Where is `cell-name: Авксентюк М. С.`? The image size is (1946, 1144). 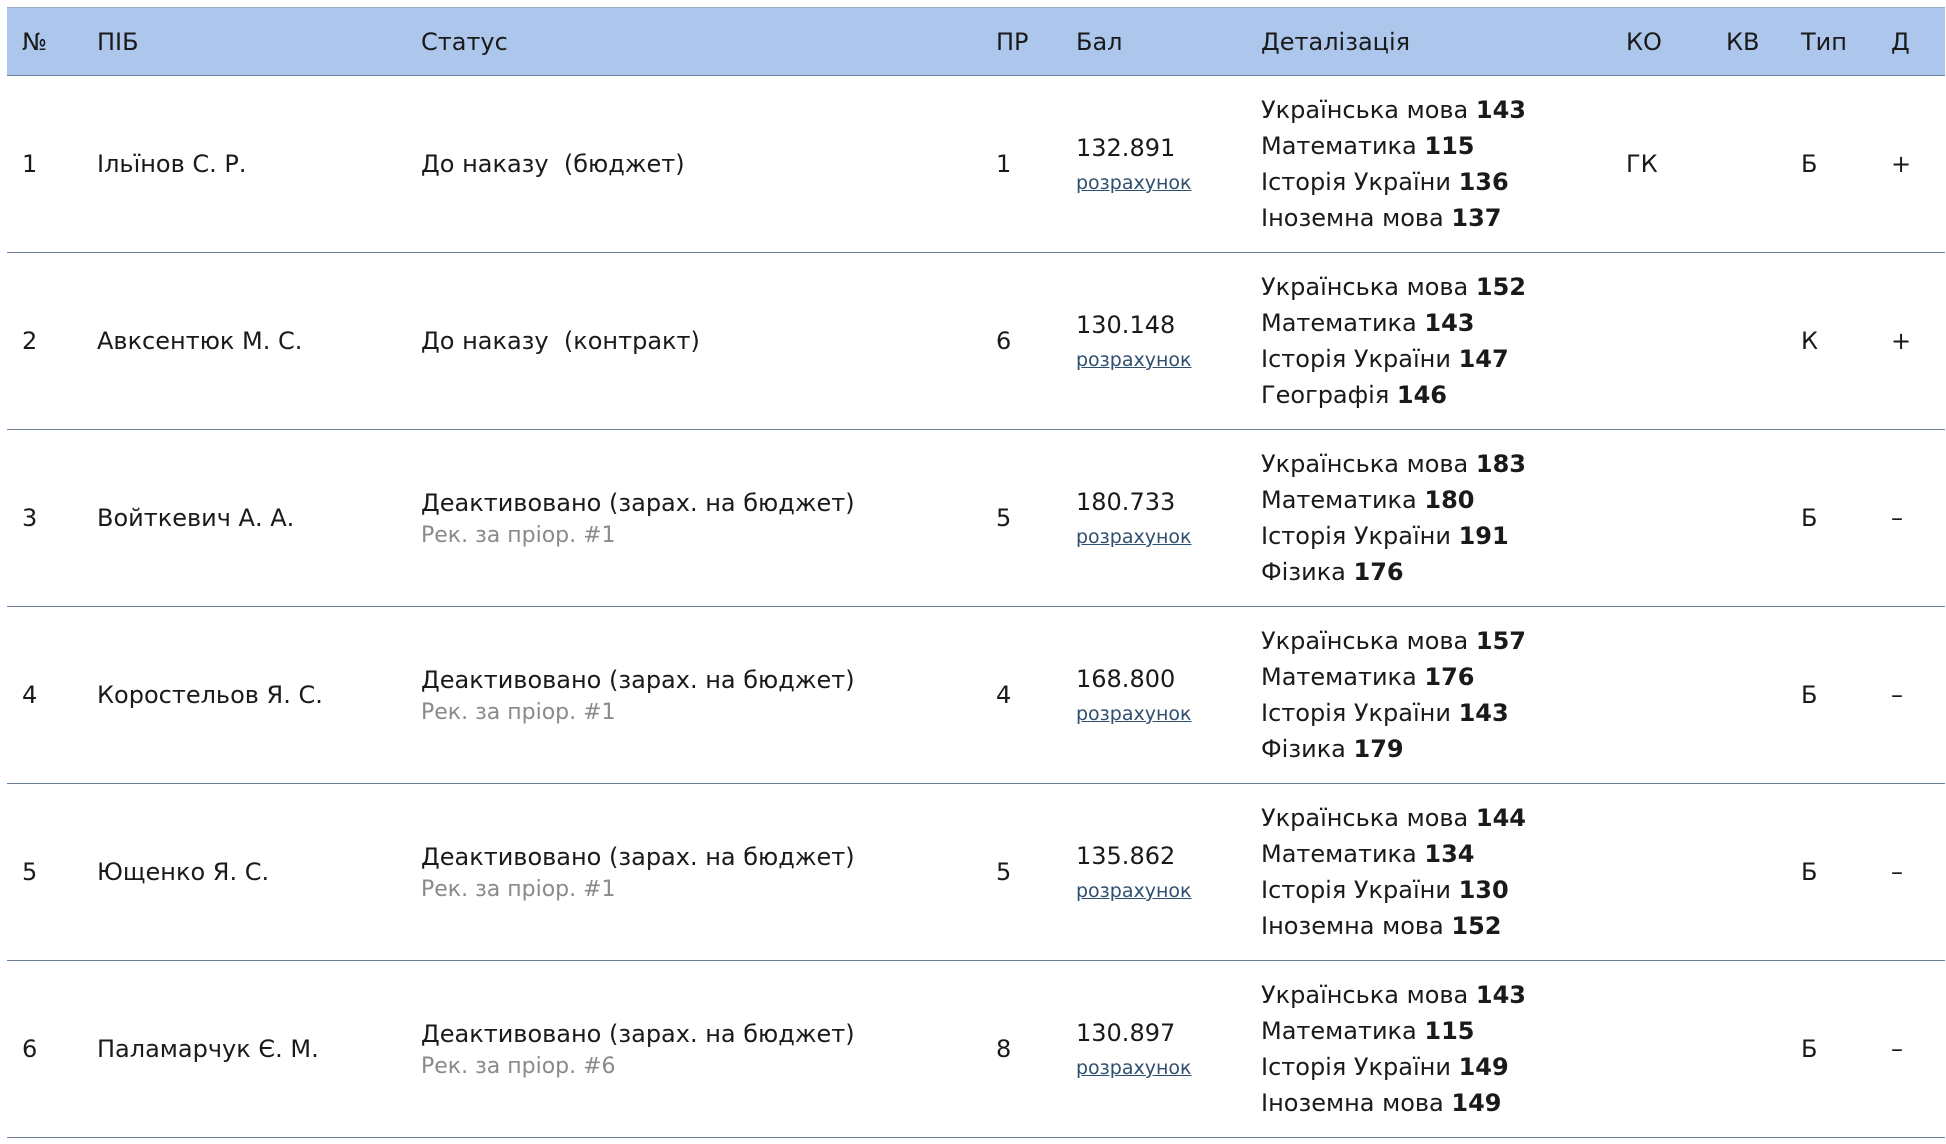 cell-name: Авксентюк М. С. is located at coordinates (244, 341).